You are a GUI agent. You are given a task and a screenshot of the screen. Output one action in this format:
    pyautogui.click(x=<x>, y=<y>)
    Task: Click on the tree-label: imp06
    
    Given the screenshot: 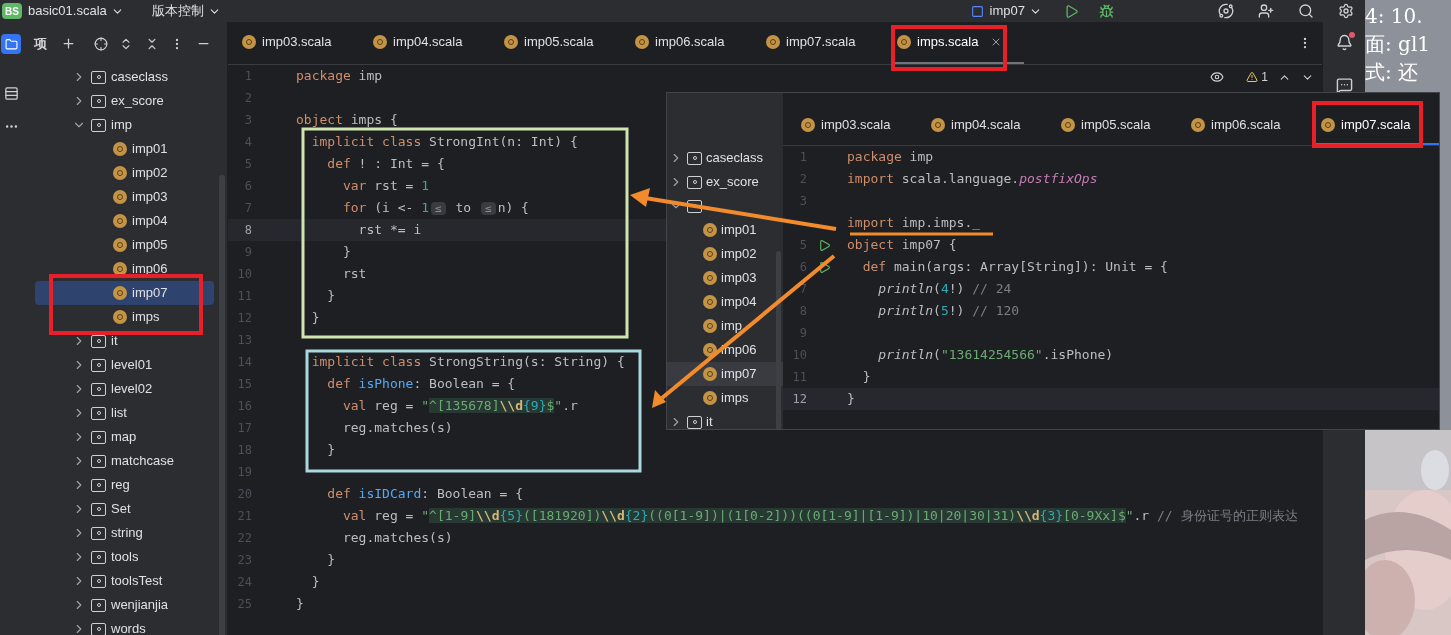 What is the action you would take?
    pyautogui.click(x=739, y=350)
    